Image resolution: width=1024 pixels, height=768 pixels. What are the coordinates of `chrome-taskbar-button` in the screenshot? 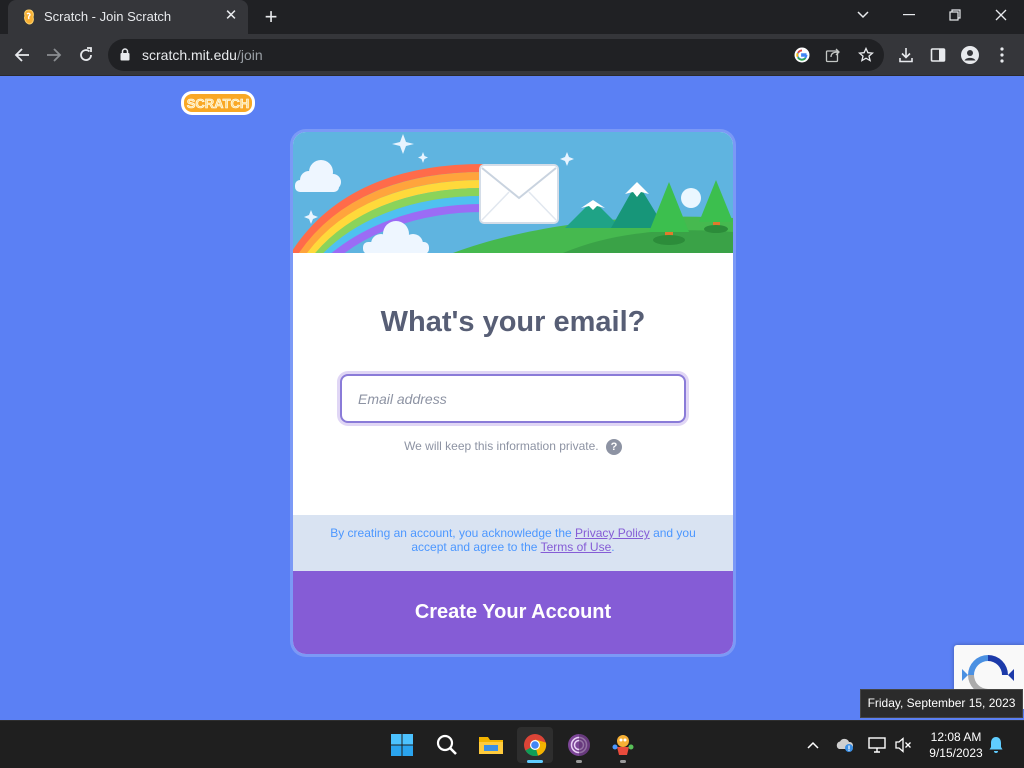 It's located at (535, 745).